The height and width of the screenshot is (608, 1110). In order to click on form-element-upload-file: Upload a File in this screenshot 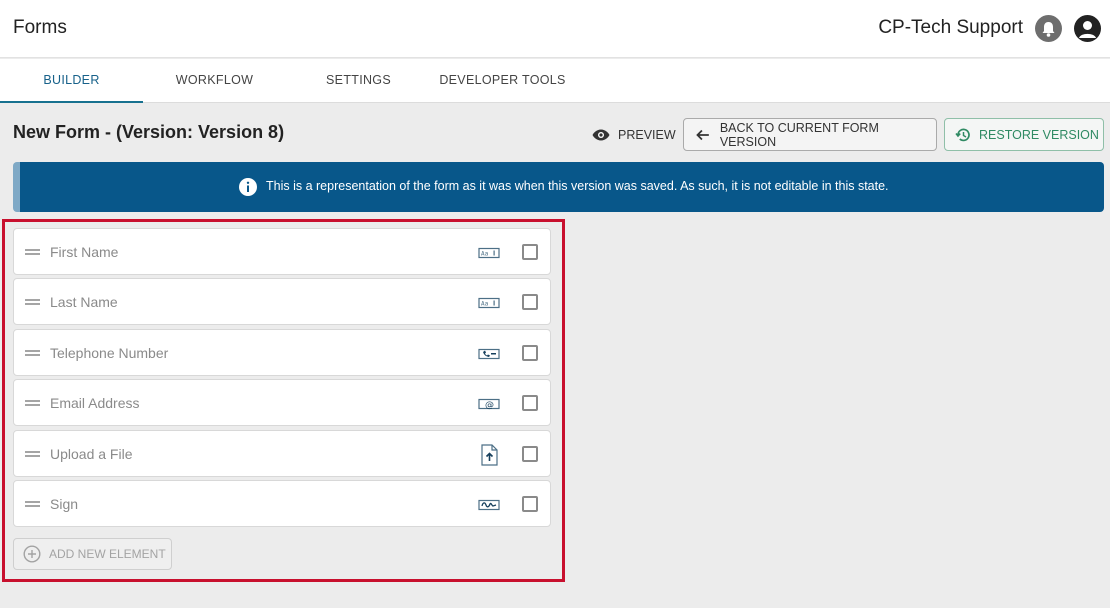, I will do `click(282, 453)`.